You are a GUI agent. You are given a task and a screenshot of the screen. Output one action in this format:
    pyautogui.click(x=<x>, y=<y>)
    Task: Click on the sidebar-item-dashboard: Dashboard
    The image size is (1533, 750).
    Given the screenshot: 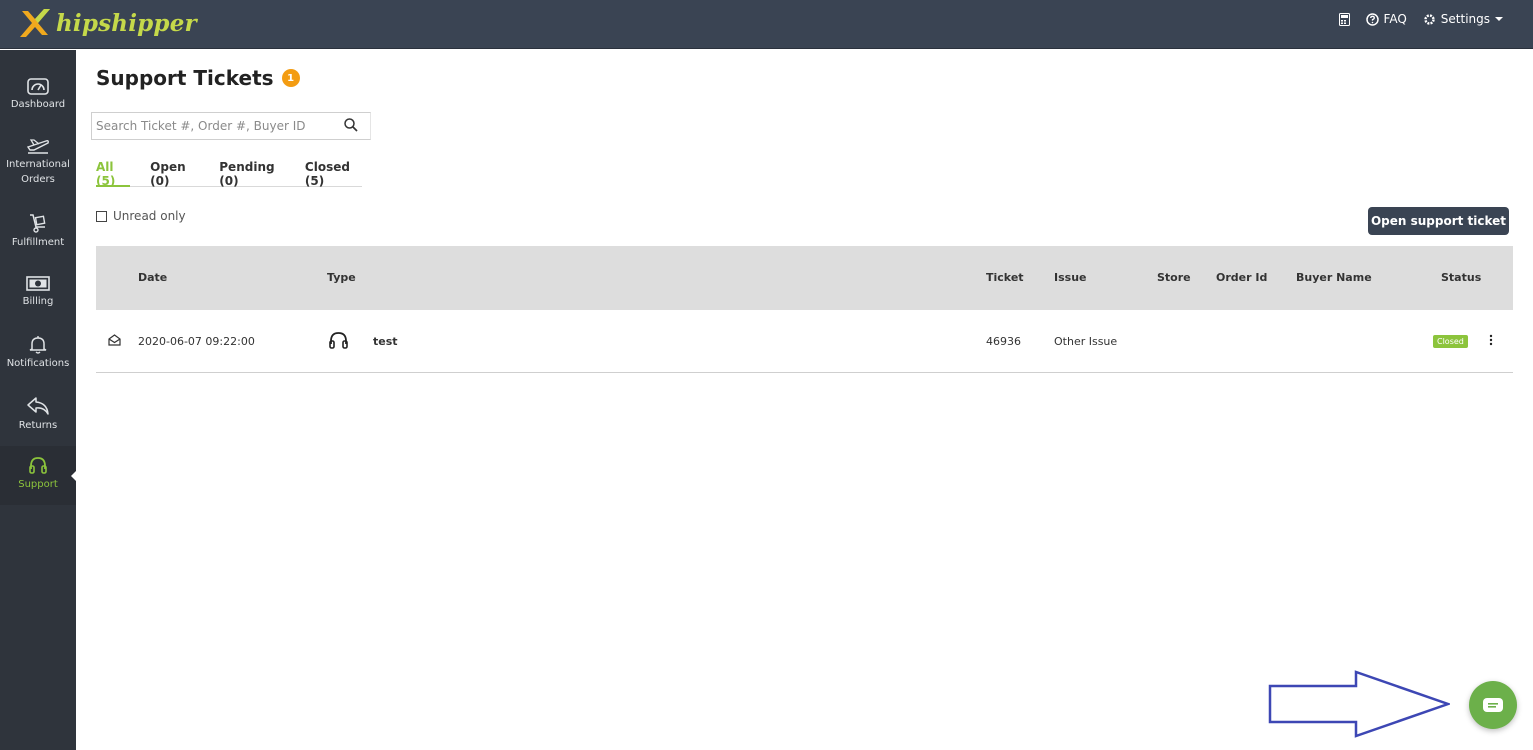 What is the action you would take?
    pyautogui.click(x=38, y=95)
    